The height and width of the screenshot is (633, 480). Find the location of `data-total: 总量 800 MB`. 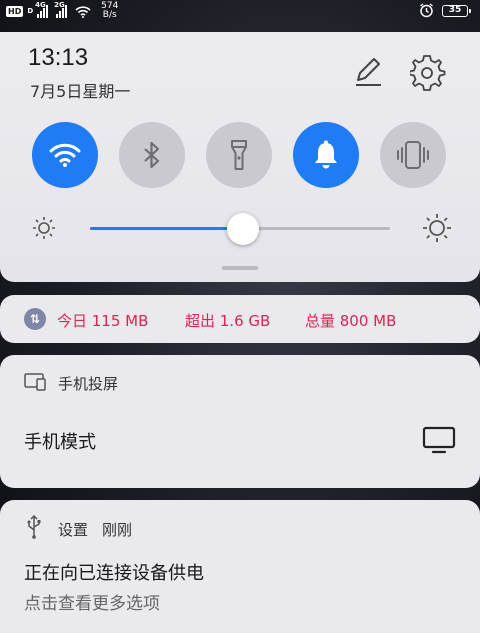

data-total: 总量 800 MB is located at coordinates (351, 321).